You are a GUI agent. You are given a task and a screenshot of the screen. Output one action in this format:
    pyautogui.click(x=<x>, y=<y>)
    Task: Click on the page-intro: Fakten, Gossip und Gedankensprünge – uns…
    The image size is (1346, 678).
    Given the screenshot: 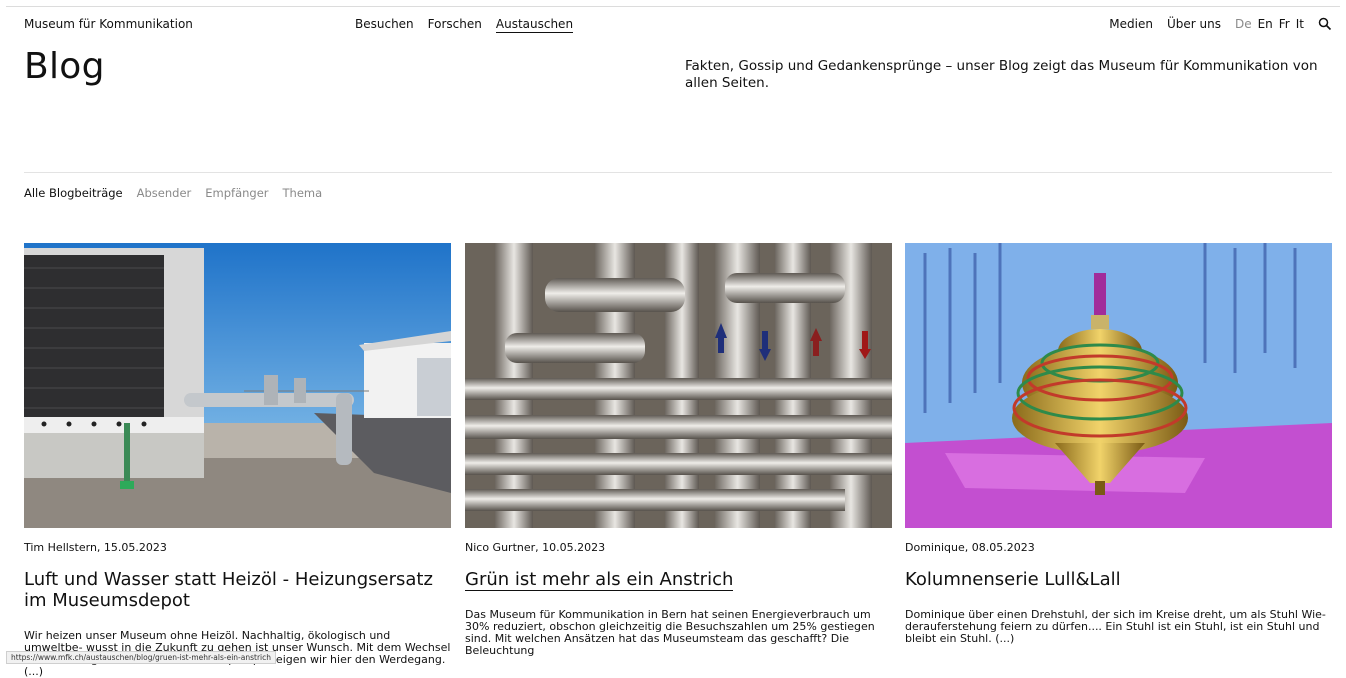 What is the action you would take?
    pyautogui.click(x=1001, y=74)
    